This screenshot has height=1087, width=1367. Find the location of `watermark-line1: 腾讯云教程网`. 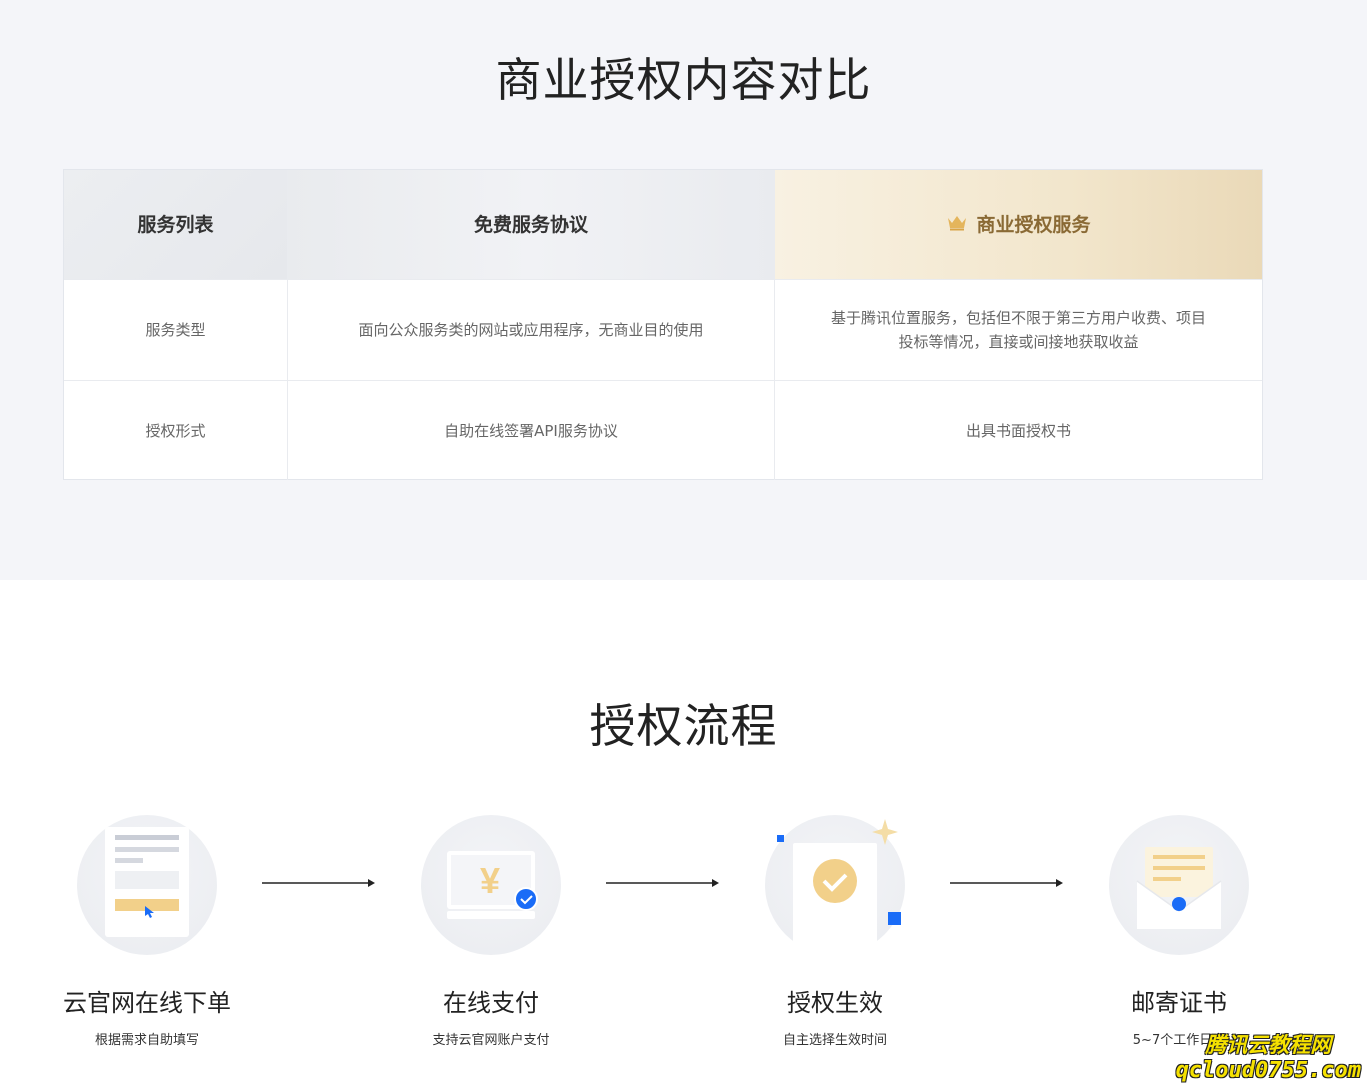

watermark-line1: 腾讯云教程网 is located at coordinates (1268, 1045).